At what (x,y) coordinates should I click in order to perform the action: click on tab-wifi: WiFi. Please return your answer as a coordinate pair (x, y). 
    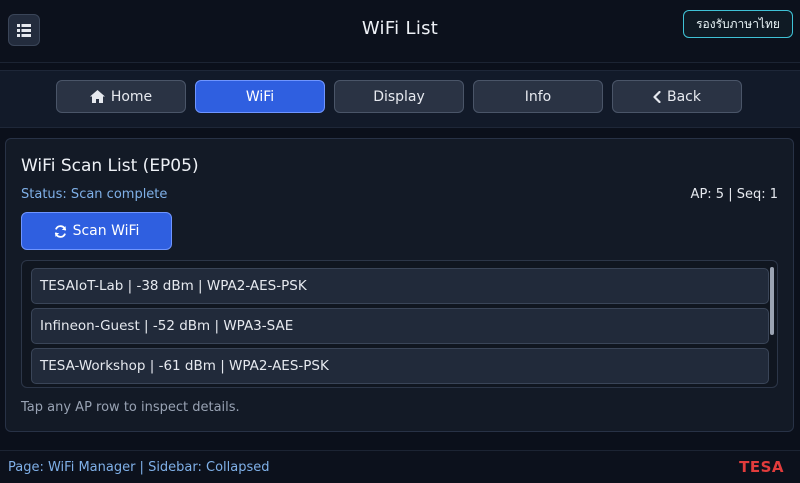
    Looking at the image, I should click on (260, 96).